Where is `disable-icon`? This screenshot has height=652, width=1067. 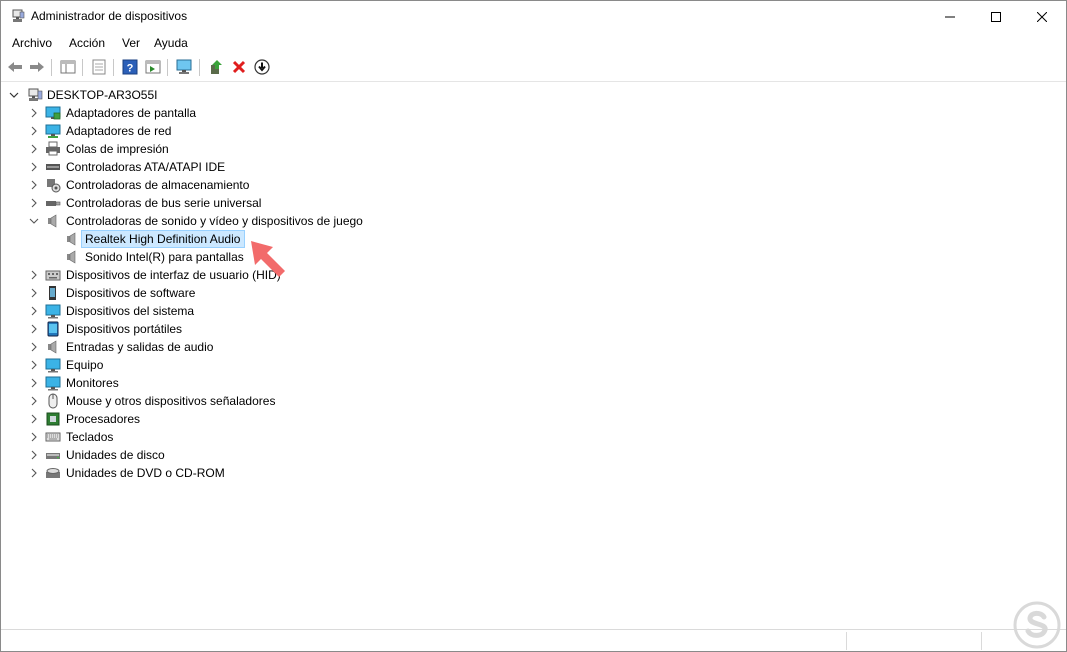 disable-icon is located at coordinates (262, 67).